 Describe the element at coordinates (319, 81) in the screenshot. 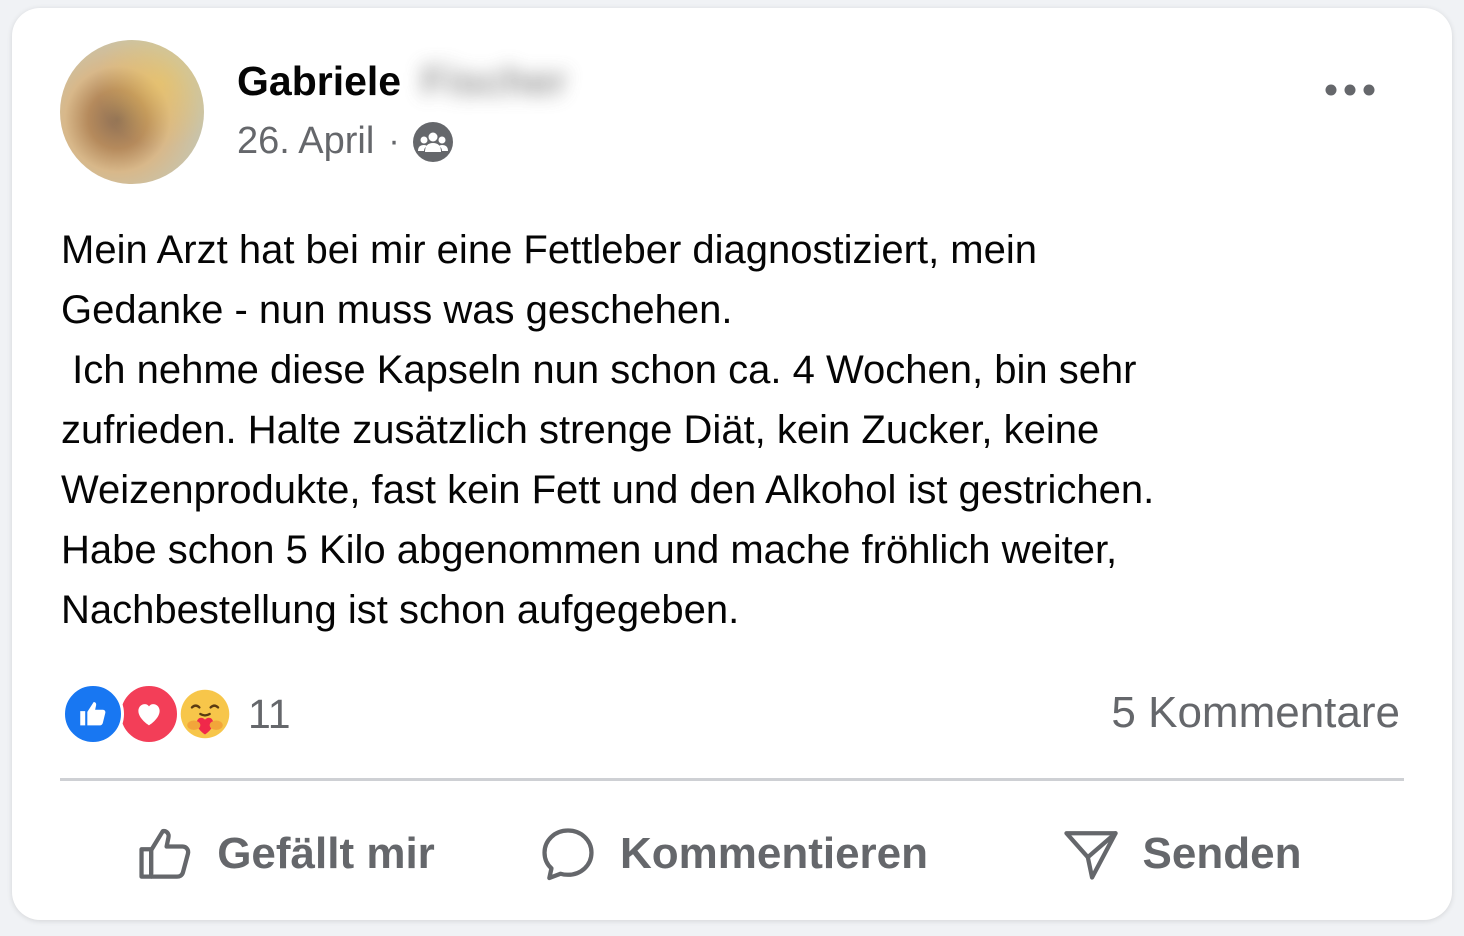

I see `author-first-name: Gabriele` at that location.